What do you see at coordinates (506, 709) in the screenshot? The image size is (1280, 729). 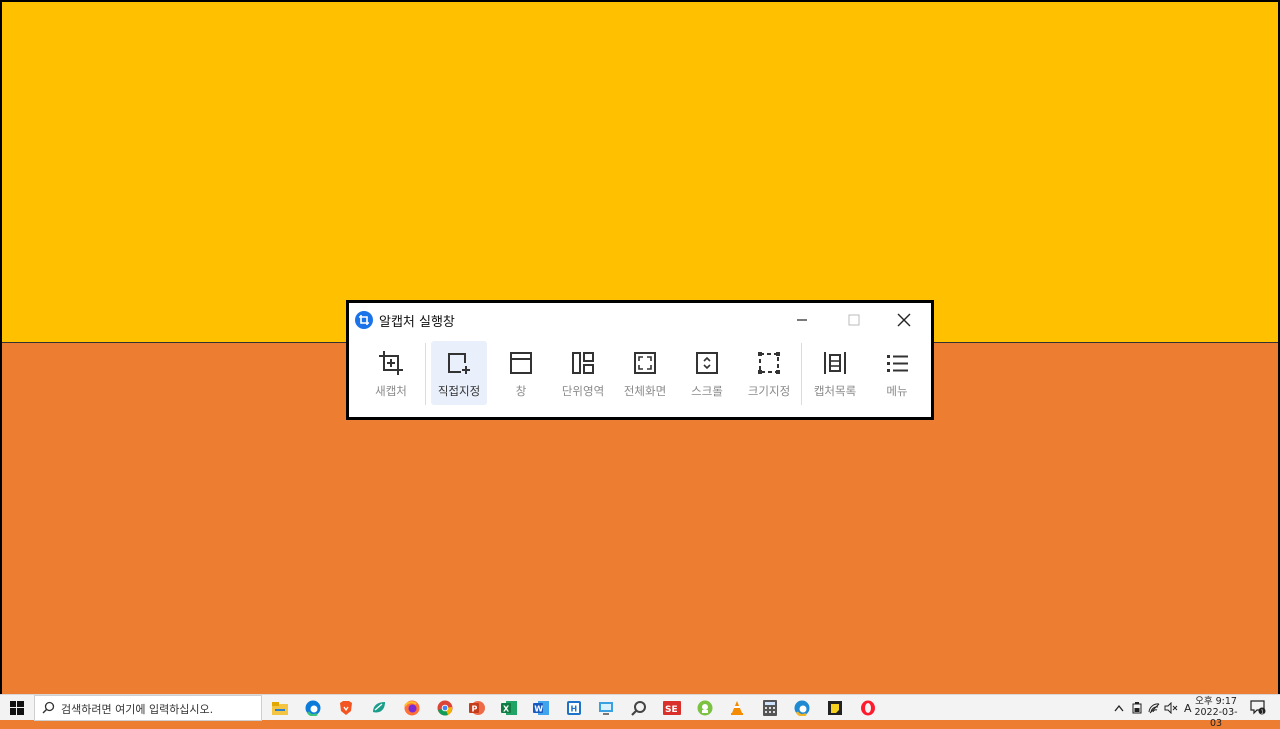 I see `svg-text: X` at bounding box center [506, 709].